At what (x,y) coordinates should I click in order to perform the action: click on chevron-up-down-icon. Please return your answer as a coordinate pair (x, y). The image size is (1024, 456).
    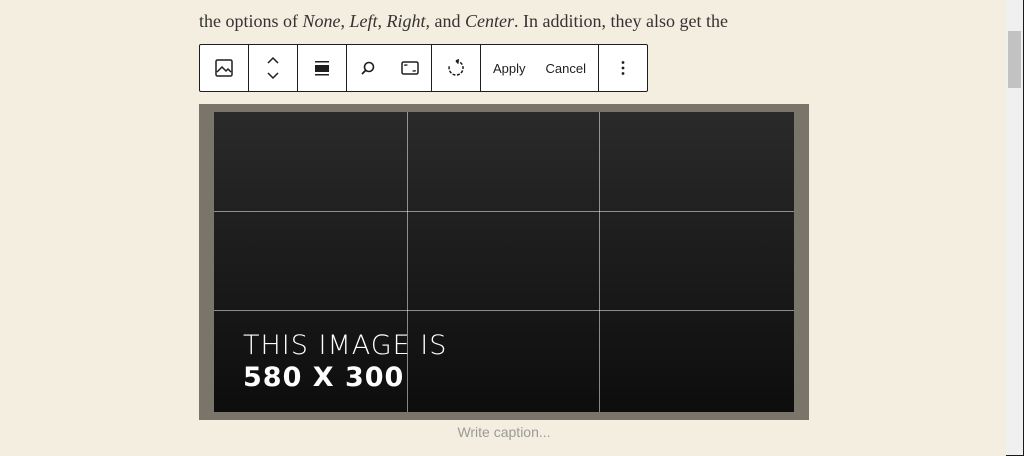
    Looking at the image, I should click on (273, 68).